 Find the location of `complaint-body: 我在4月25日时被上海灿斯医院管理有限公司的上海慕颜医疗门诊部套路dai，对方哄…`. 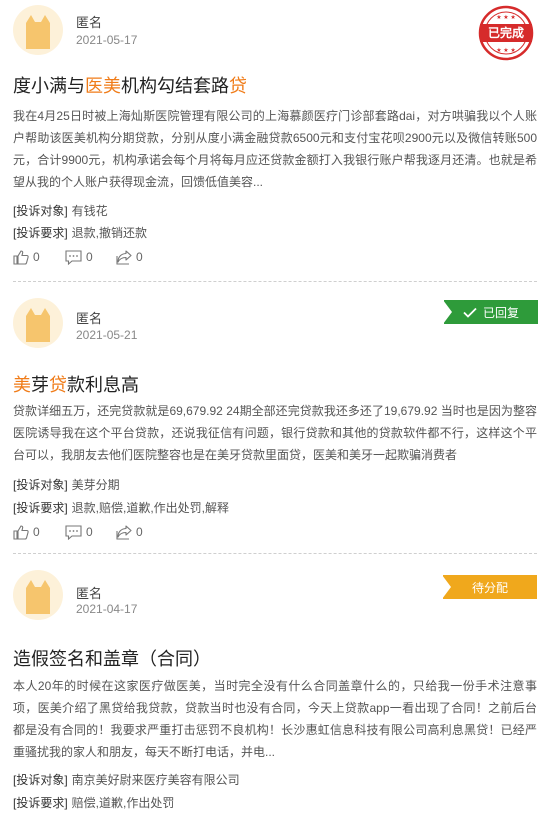

complaint-body: 我在4月25日时被上海灿斯医院管理有限公司的上海慕颜医疗门诊部套路dai，对方哄… is located at coordinates (275, 149).